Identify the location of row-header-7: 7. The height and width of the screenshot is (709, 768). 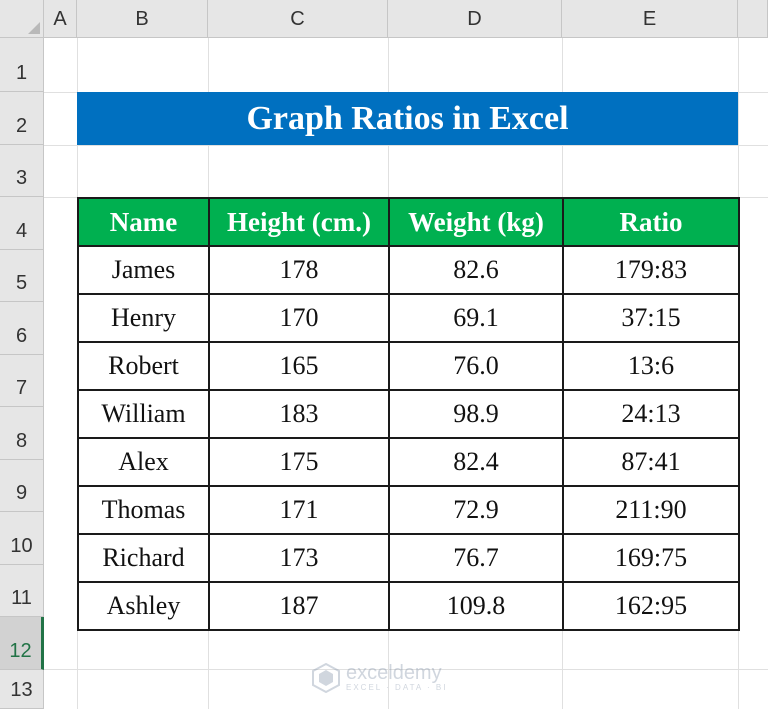
(22, 381).